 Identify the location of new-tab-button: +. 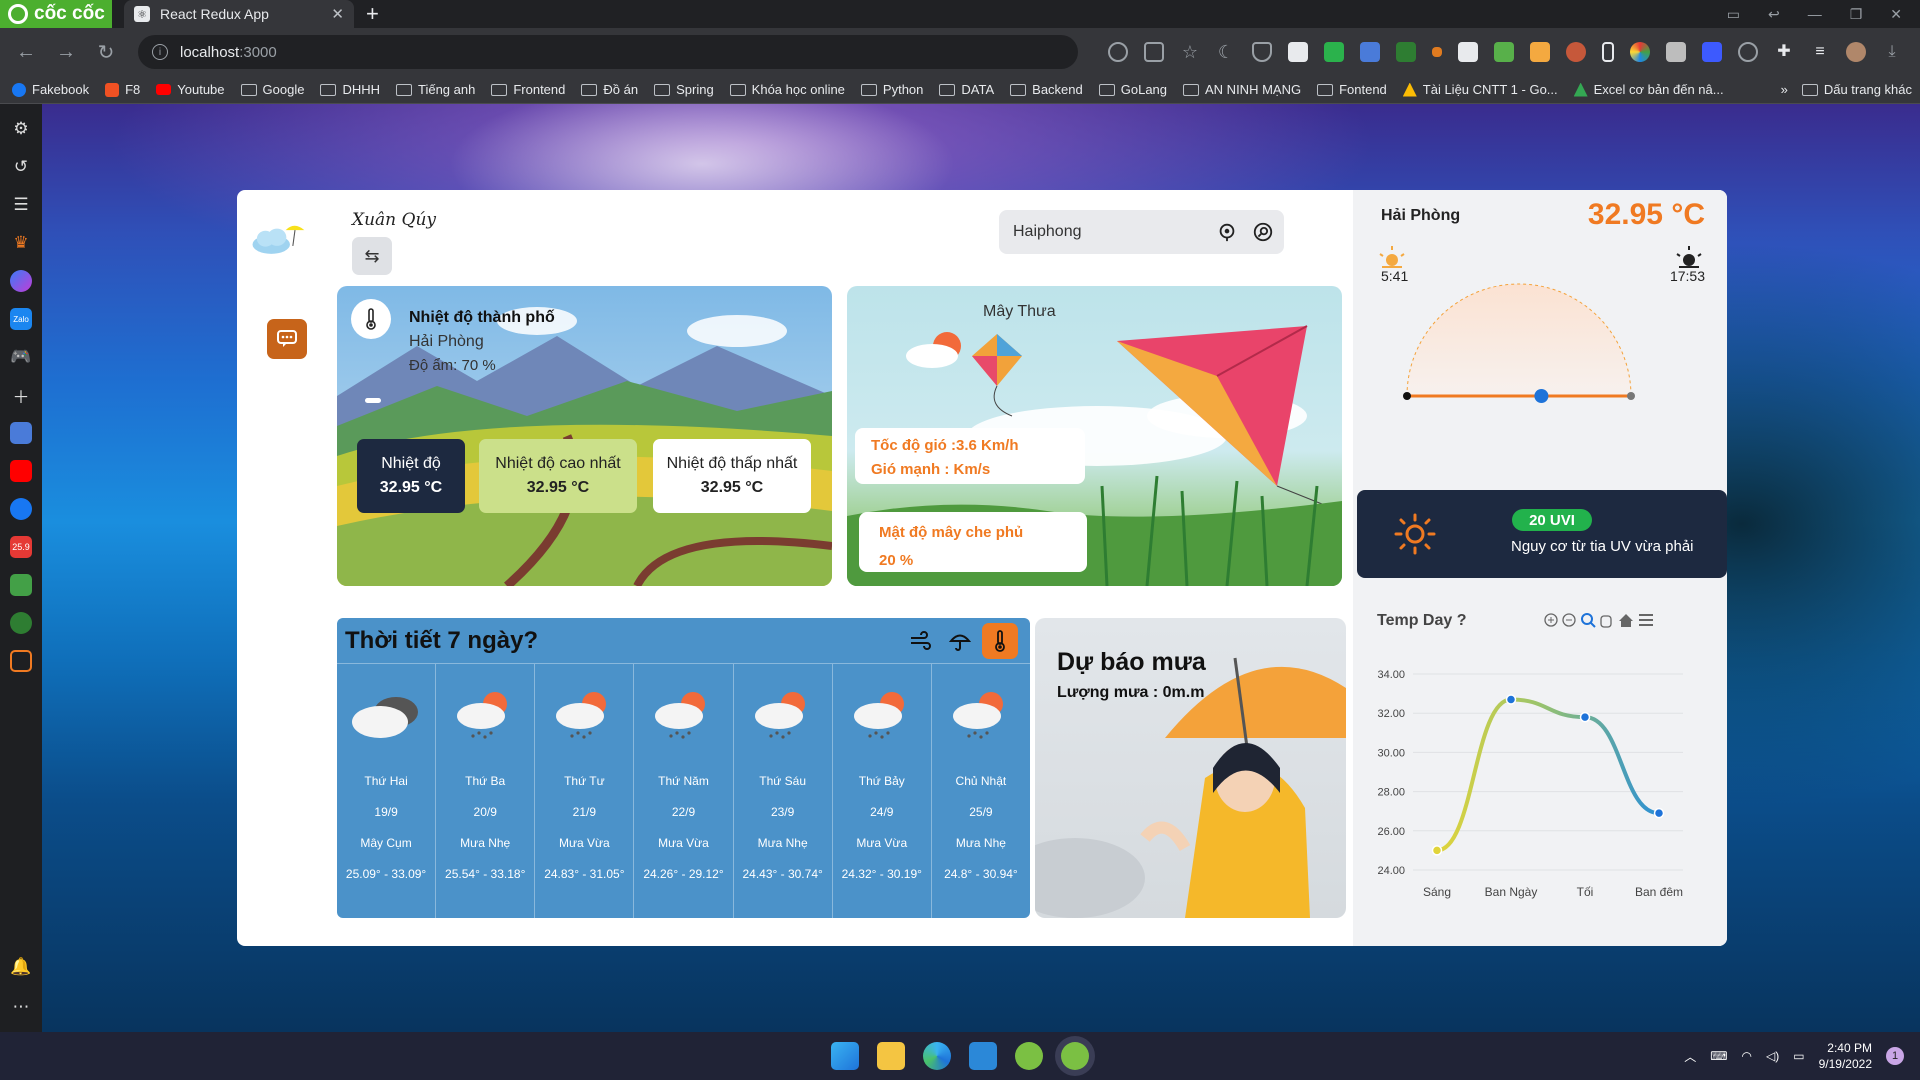
(372, 14).